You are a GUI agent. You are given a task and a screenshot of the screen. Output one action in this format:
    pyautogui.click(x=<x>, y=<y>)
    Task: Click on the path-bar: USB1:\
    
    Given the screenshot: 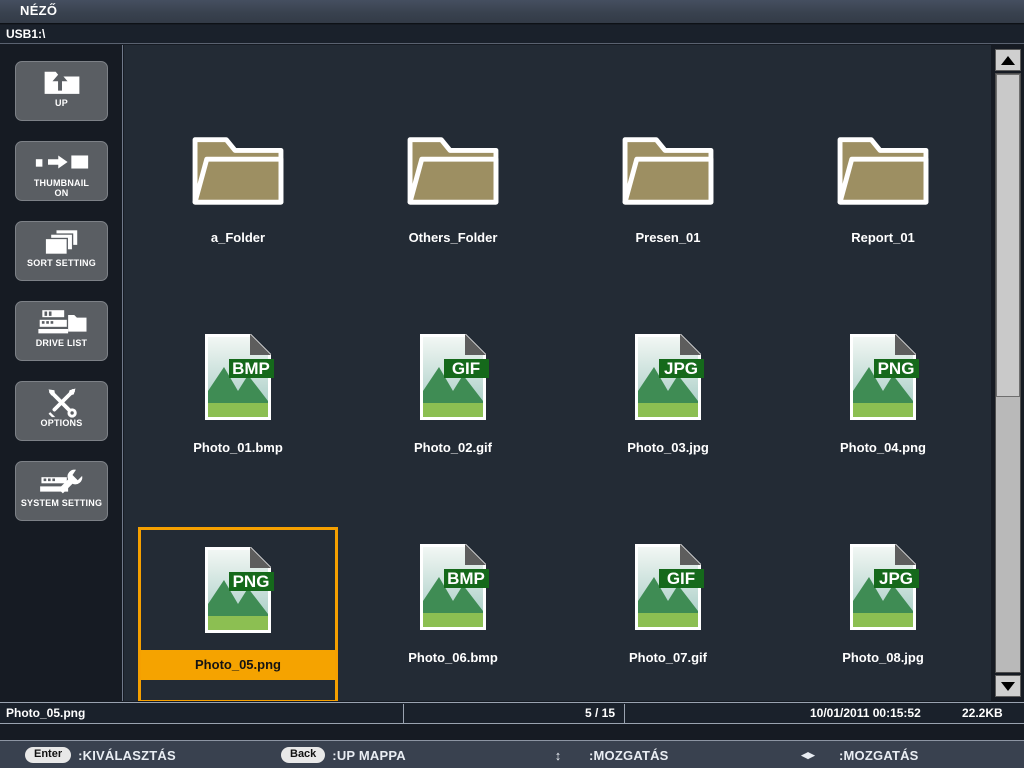 What is the action you would take?
    pyautogui.click(x=512, y=34)
    